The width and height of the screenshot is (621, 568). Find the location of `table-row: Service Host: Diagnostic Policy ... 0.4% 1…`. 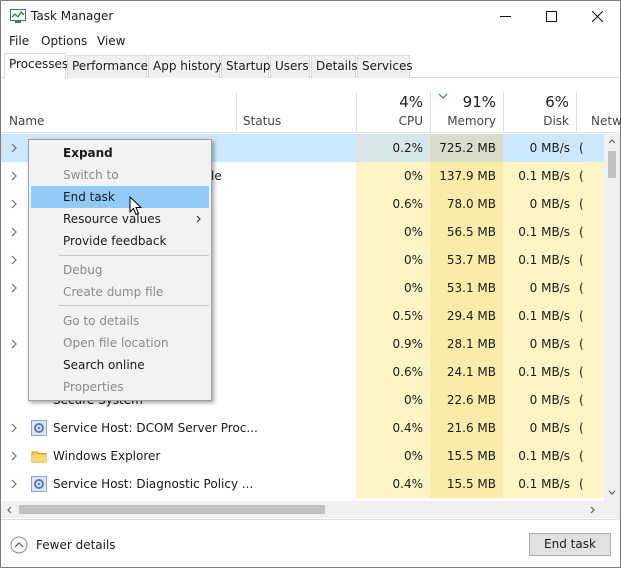

table-row: Service Host: Diagnostic Policy ... 0.4% 1… is located at coordinates (302, 484).